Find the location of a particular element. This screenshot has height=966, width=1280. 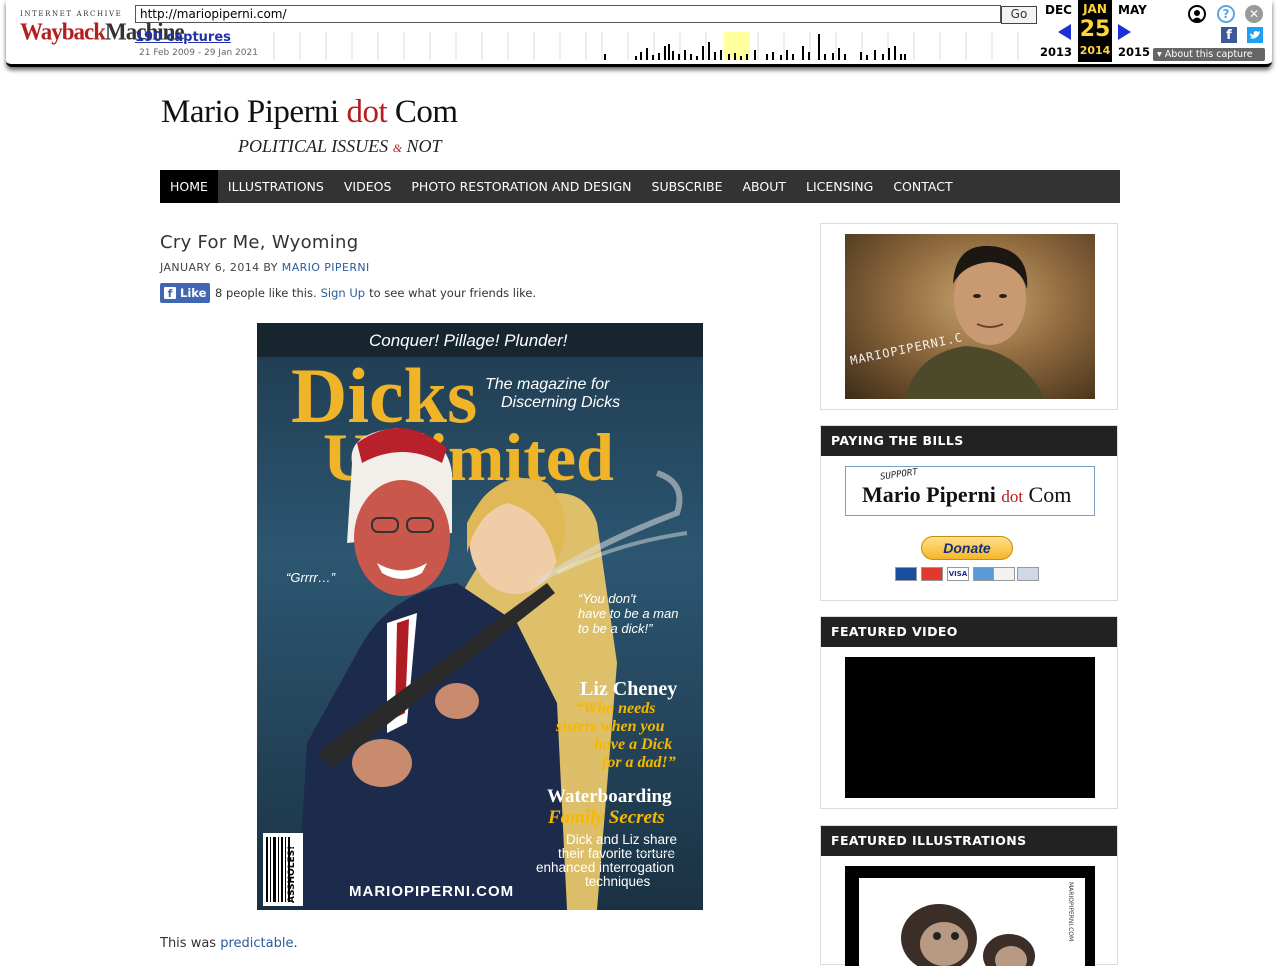

featured-illustration-image: MARIOPIPERNI.COM is located at coordinates (970, 916).